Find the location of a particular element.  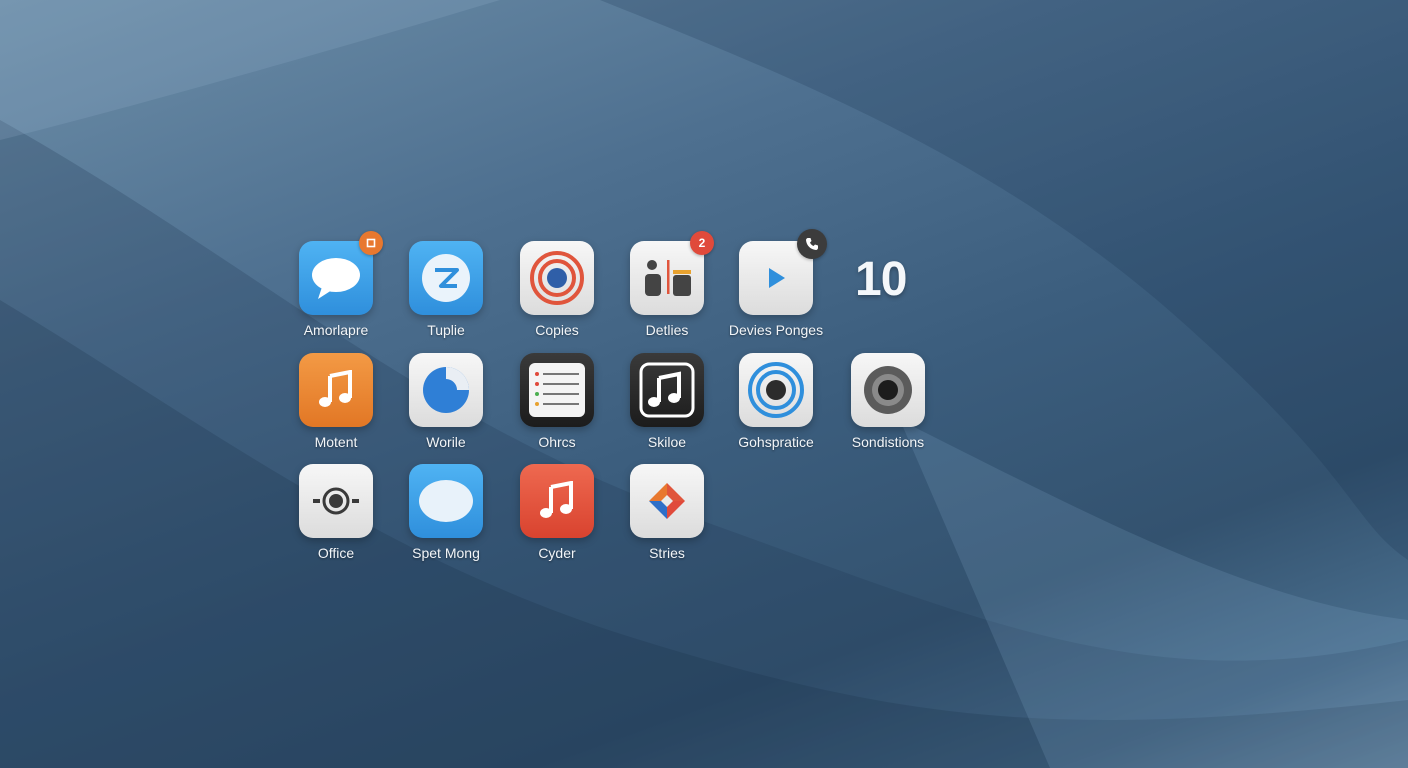

app-label: Tuplie is located at coordinates (446, 330).